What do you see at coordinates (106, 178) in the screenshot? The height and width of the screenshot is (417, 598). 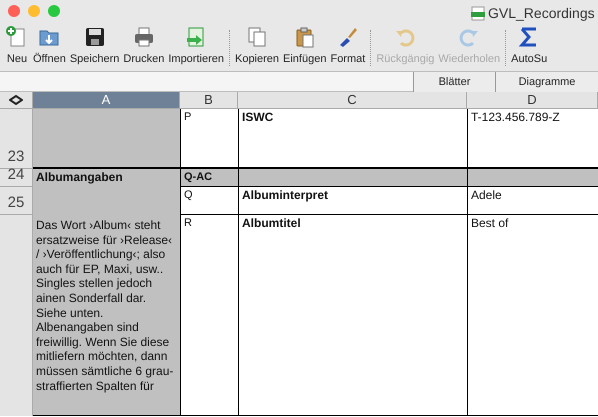 I see `table-cell: Albumangaben` at bounding box center [106, 178].